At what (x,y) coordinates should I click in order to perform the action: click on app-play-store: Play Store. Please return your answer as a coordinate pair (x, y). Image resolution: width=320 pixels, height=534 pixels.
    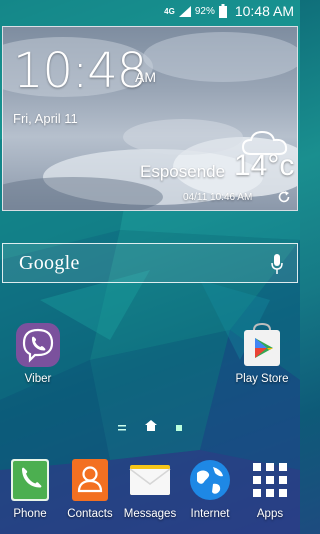
    Looking at the image, I should click on (262, 353).